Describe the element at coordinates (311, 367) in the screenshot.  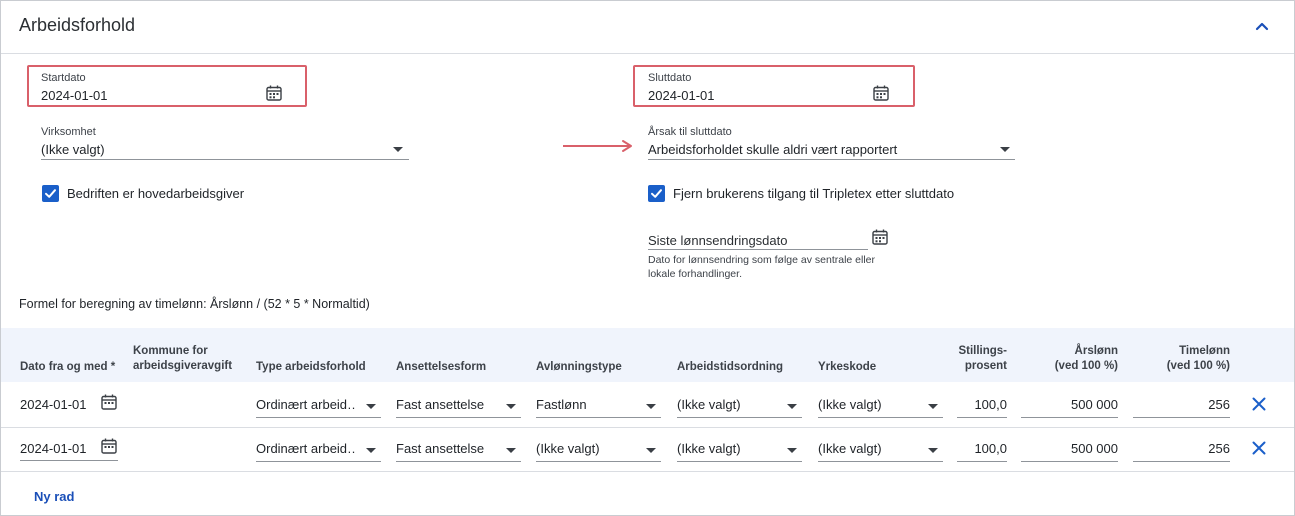
I see `header-type: Type arbeidsforhold` at that location.